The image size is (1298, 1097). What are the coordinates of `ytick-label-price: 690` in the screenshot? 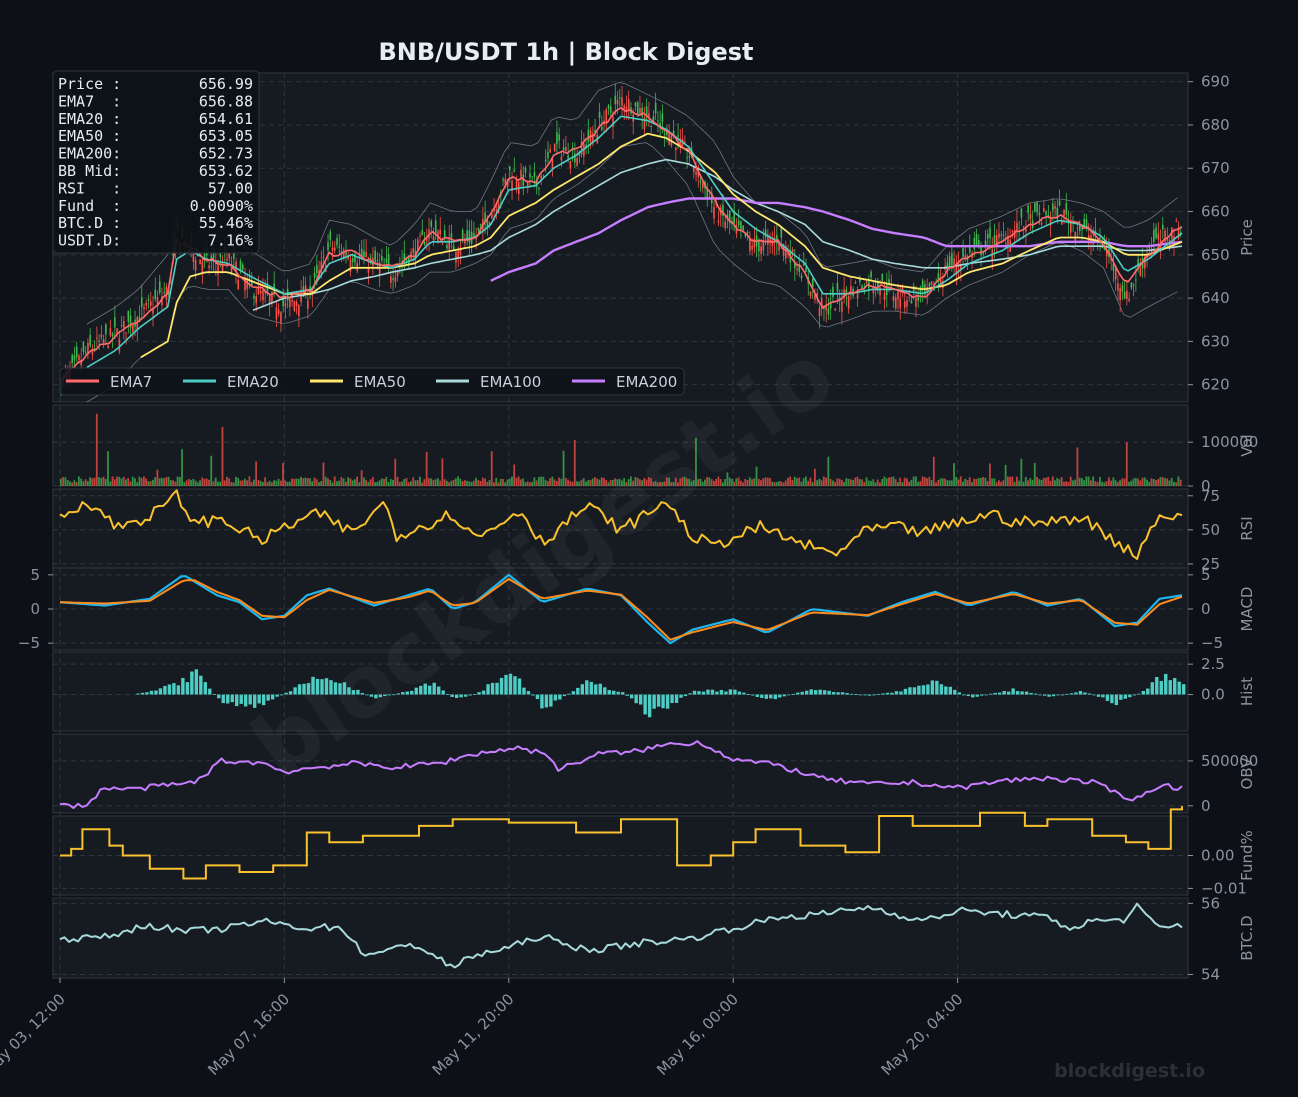 It's located at (1215, 82).